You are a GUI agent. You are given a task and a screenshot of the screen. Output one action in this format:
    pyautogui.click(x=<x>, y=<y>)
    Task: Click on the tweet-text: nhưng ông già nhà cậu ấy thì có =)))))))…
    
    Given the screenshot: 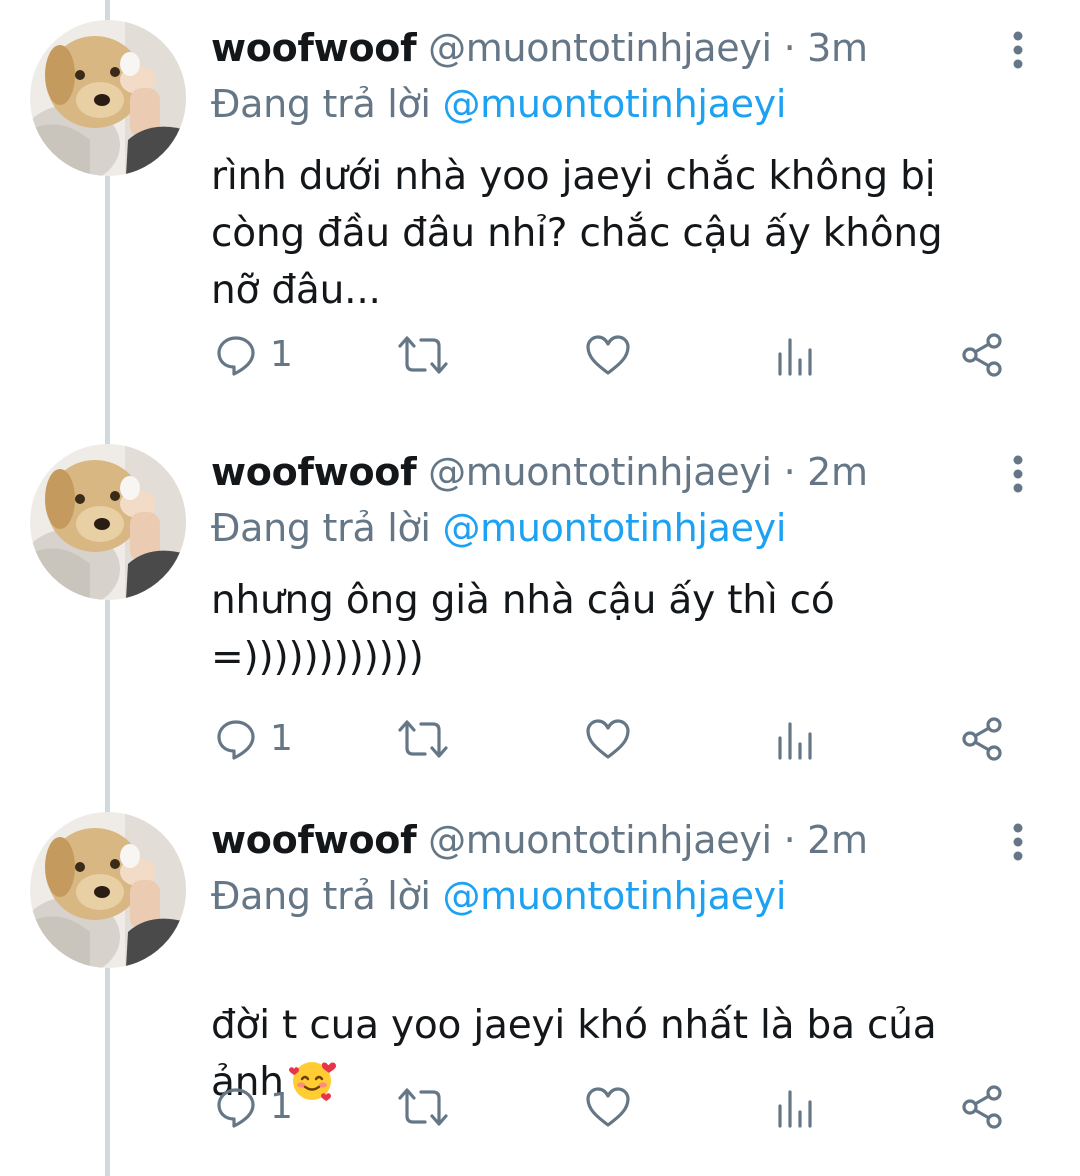 What is the action you would take?
    pyautogui.click(x=523, y=629)
    